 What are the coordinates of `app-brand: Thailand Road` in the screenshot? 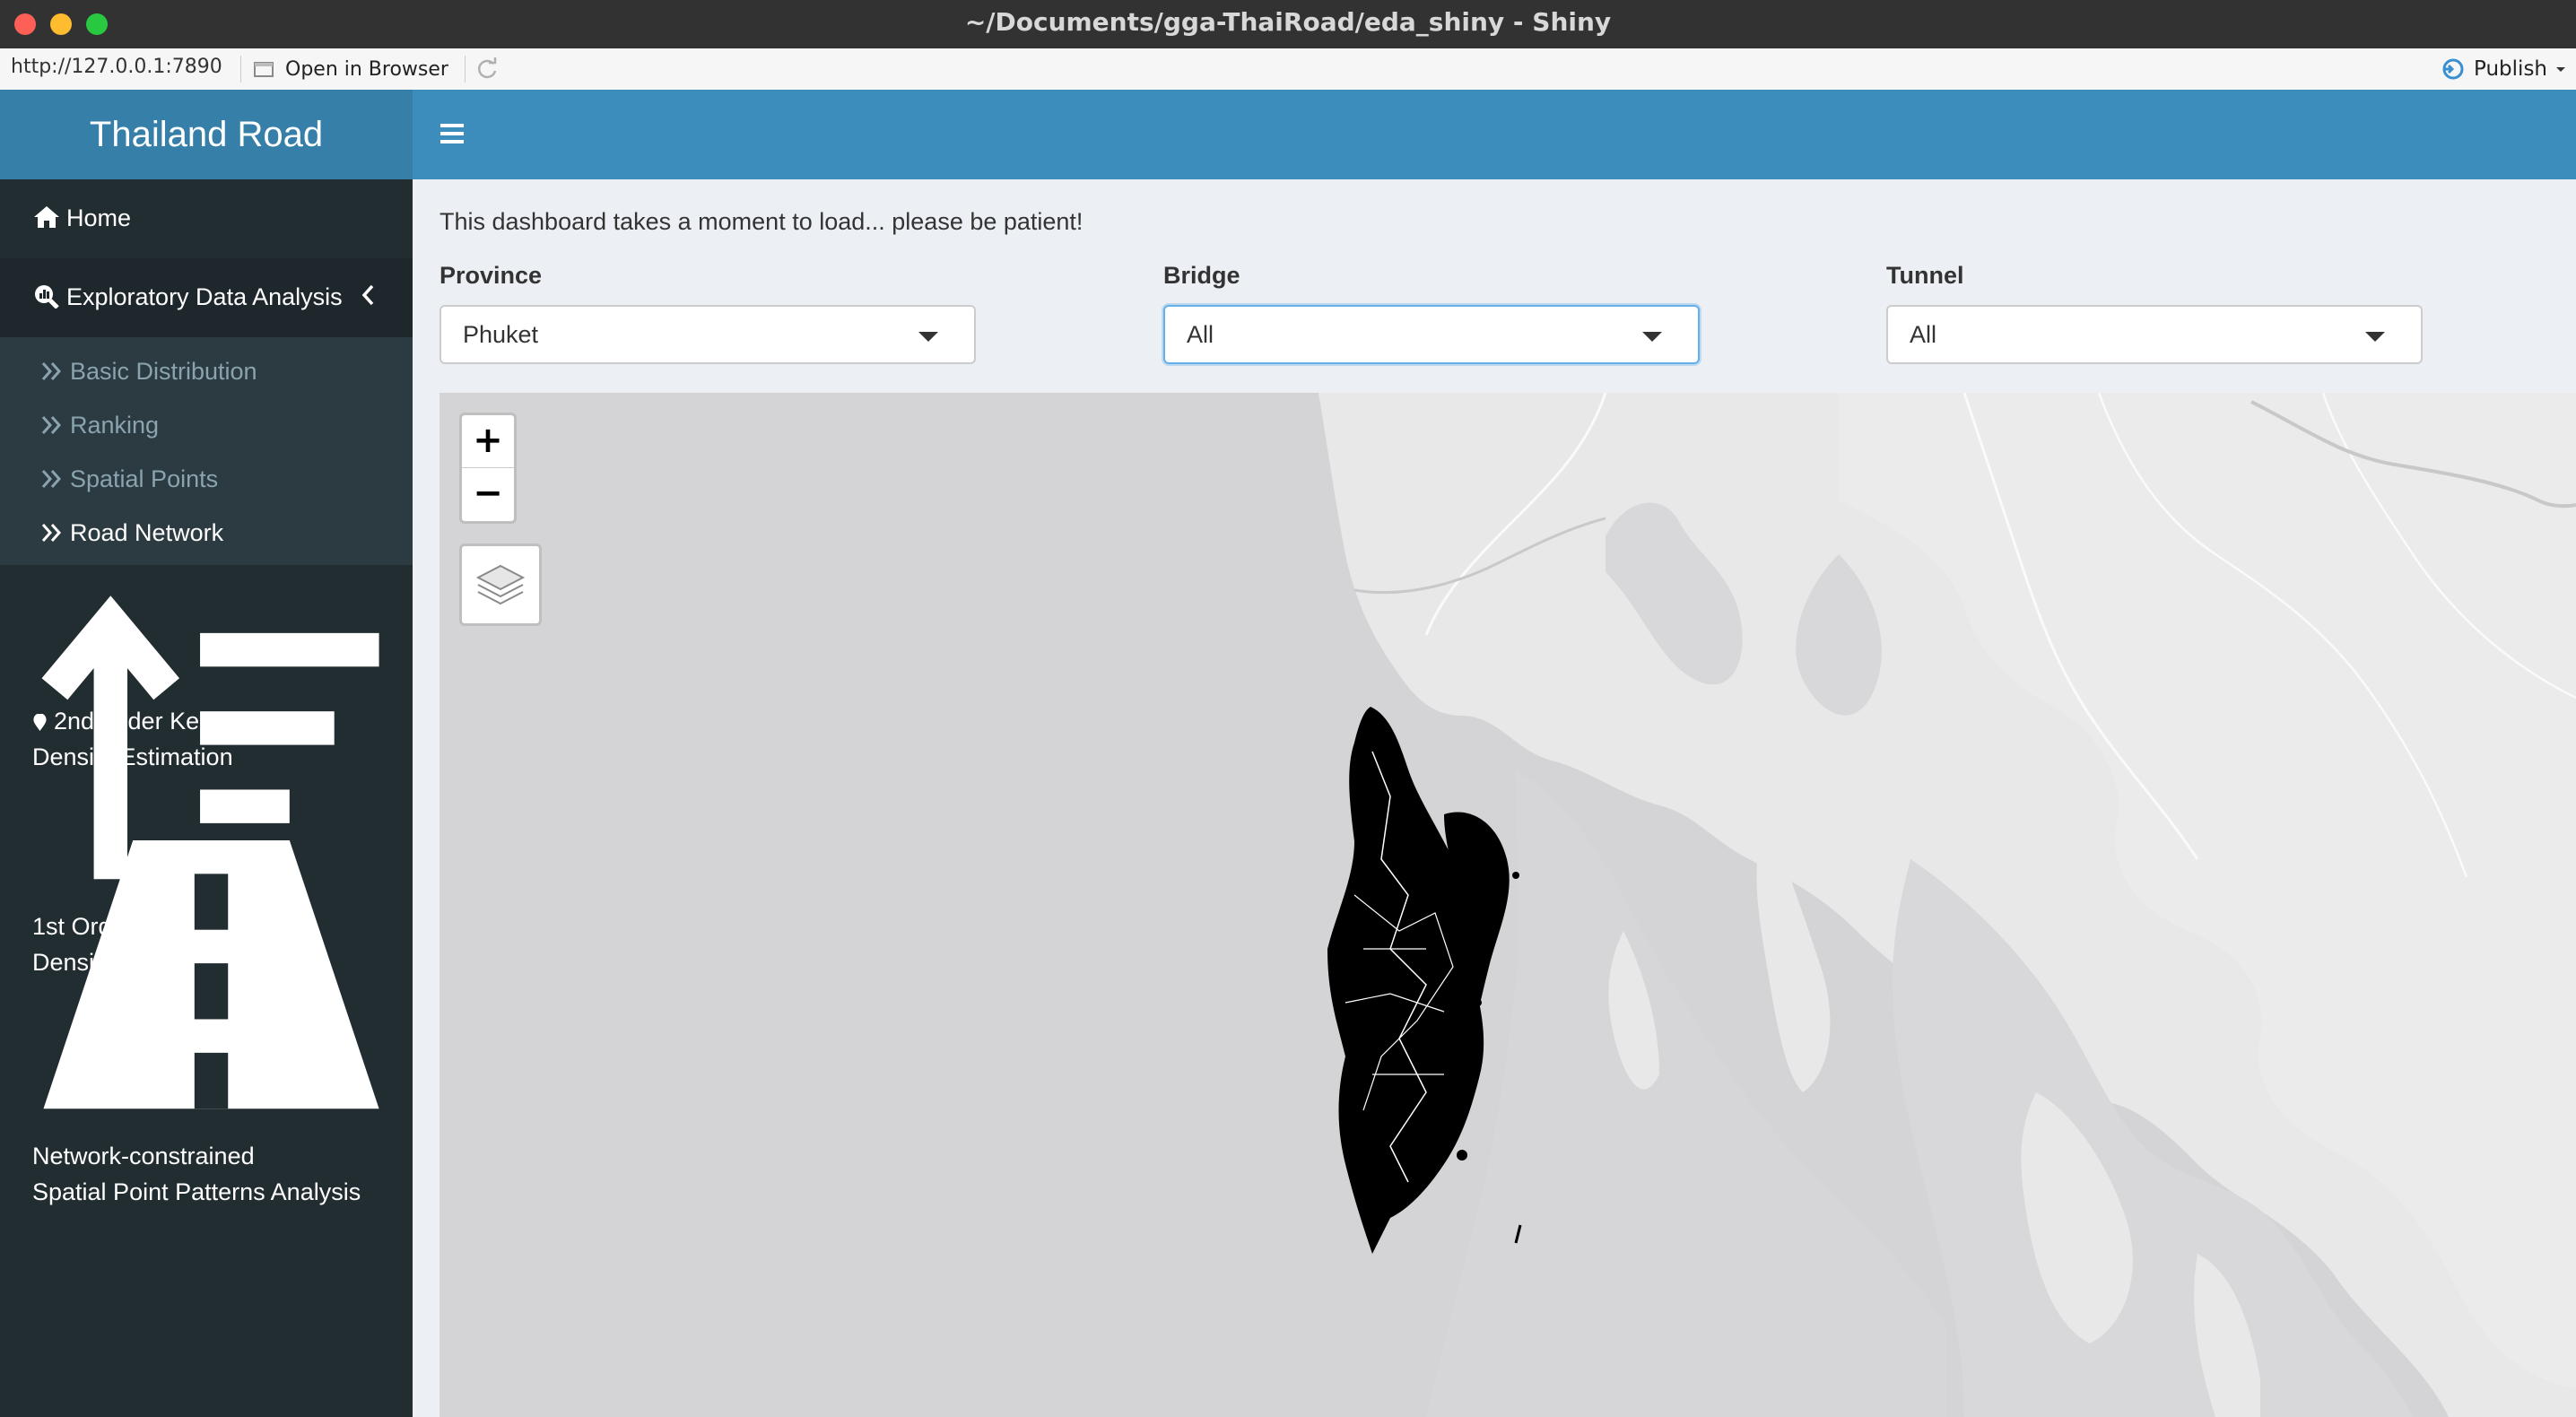 It's located at (206, 134).